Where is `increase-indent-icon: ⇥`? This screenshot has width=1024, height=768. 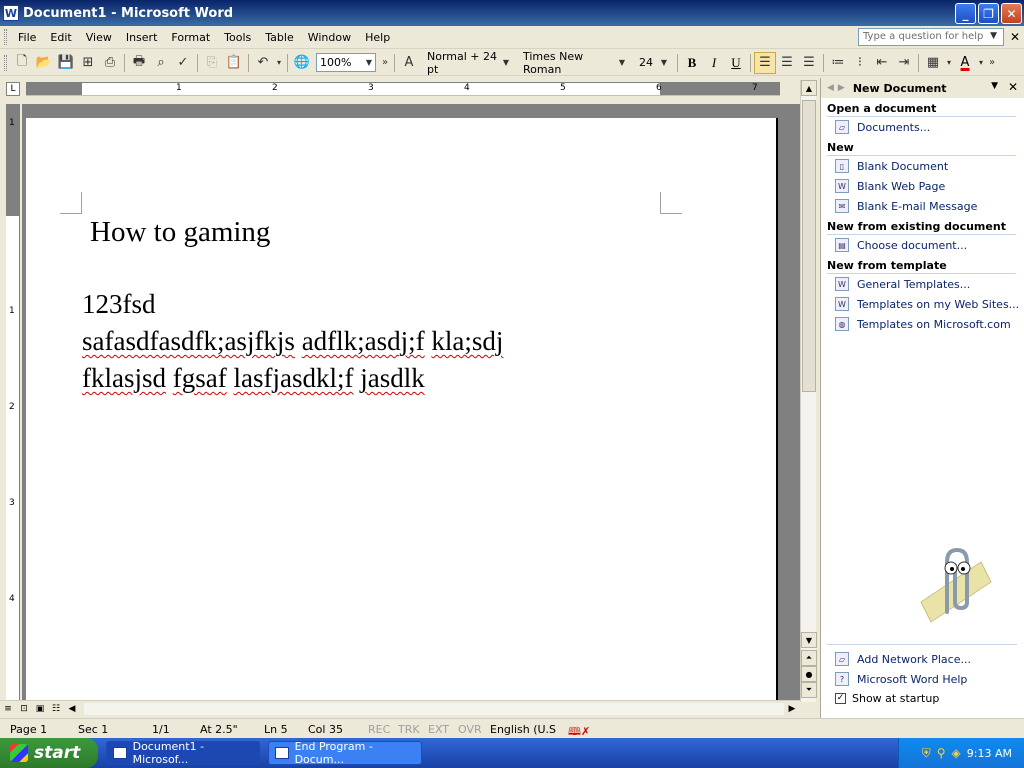
increase-indent-icon: ⇥ is located at coordinates (904, 63).